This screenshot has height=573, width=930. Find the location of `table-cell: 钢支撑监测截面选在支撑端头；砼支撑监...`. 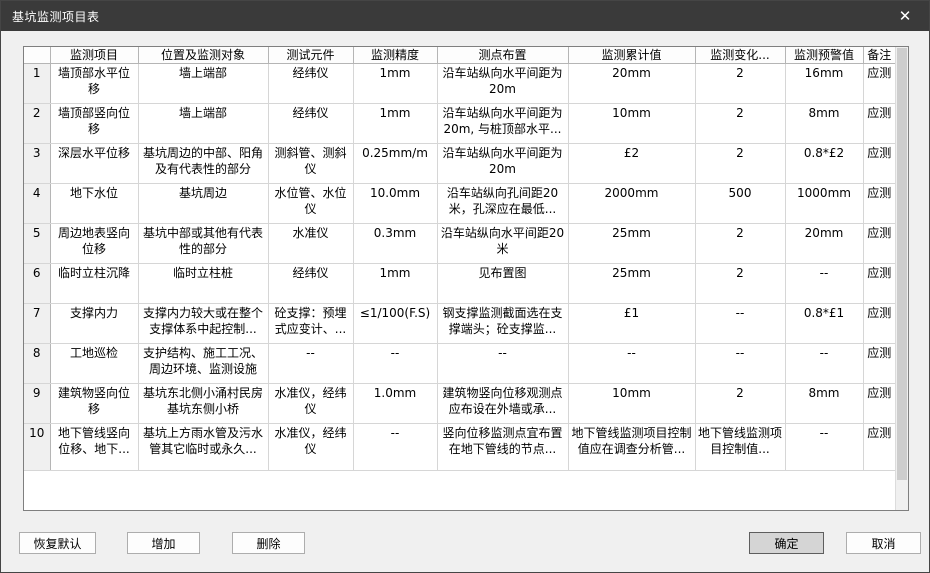

table-cell: 钢支撑监测截面选在支撑端头；砼支撑监... is located at coordinates (502, 323).